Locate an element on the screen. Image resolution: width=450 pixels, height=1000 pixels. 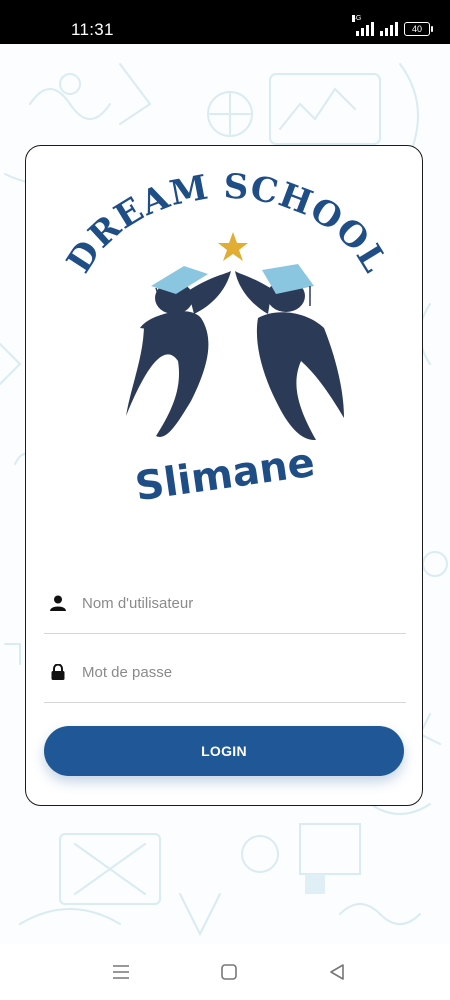
username-field is located at coordinates (225, 603).